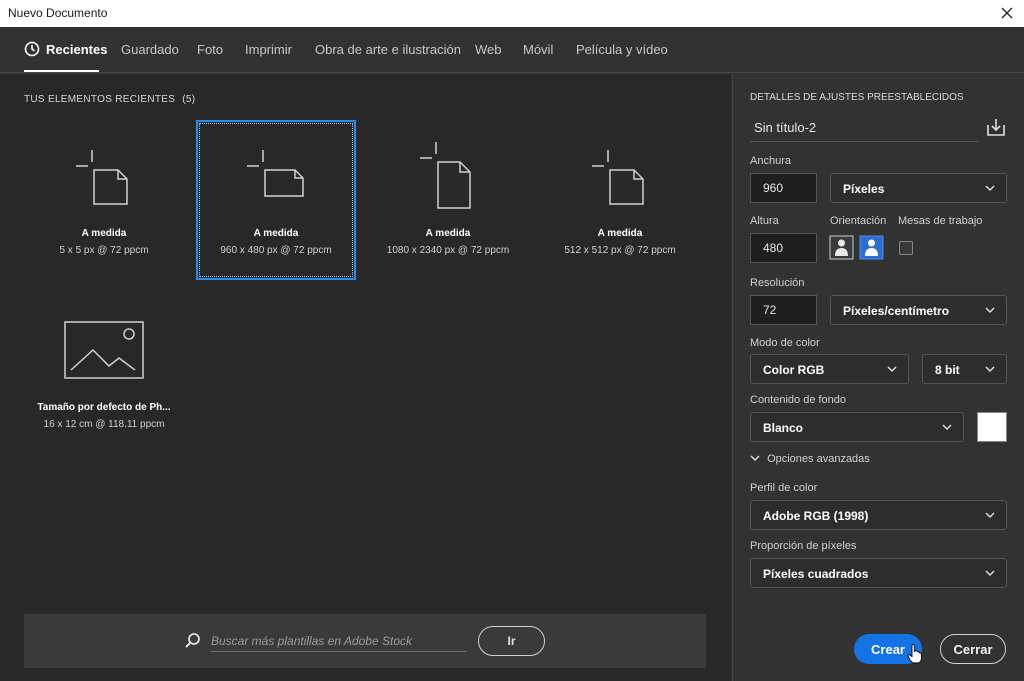 This screenshot has height=681, width=1024. I want to click on clock-icon, so click(32, 49).